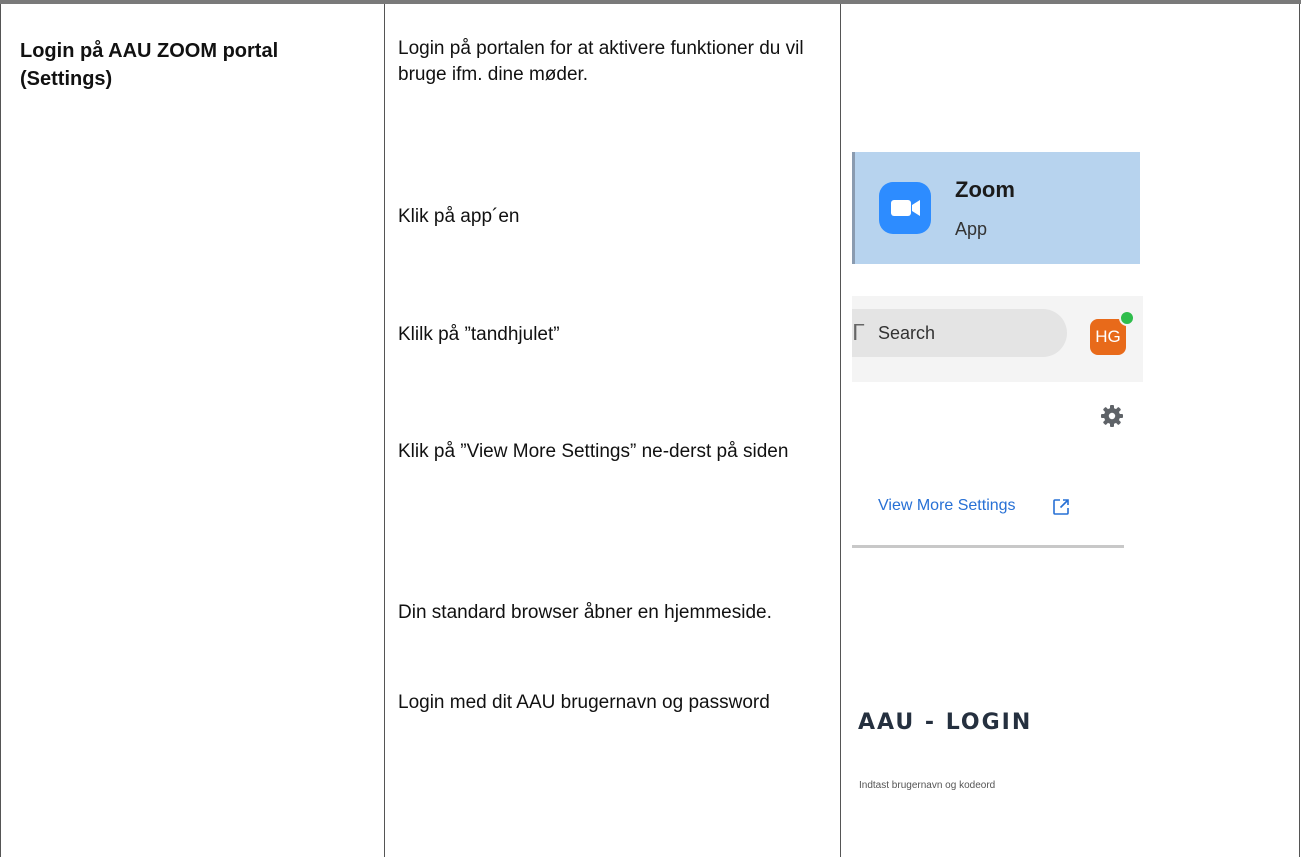 The width and height of the screenshot is (1301, 857). I want to click on zoom-app-name: Zoom, so click(985, 189).